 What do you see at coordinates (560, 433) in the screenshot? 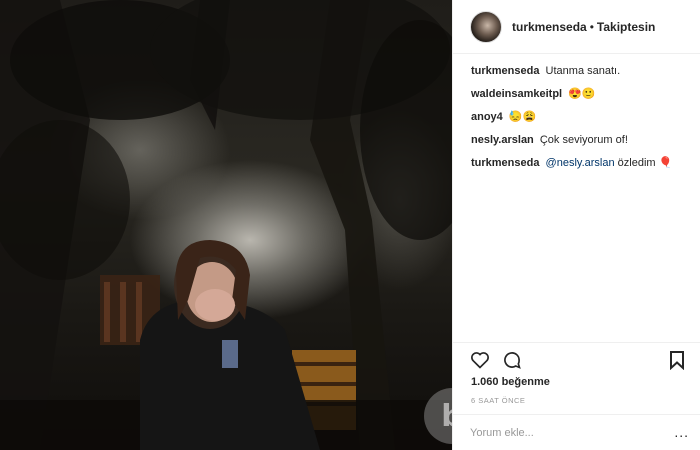
I see `comment-input` at bounding box center [560, 433].